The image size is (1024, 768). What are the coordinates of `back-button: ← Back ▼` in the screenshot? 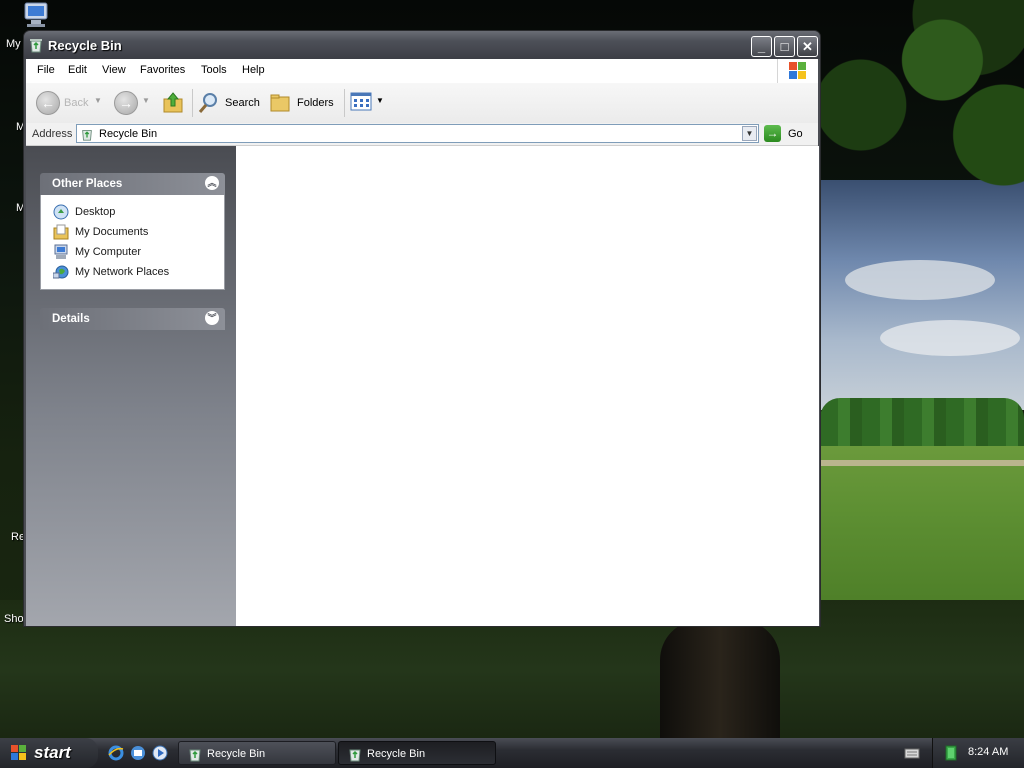 It's located at (69, 103).